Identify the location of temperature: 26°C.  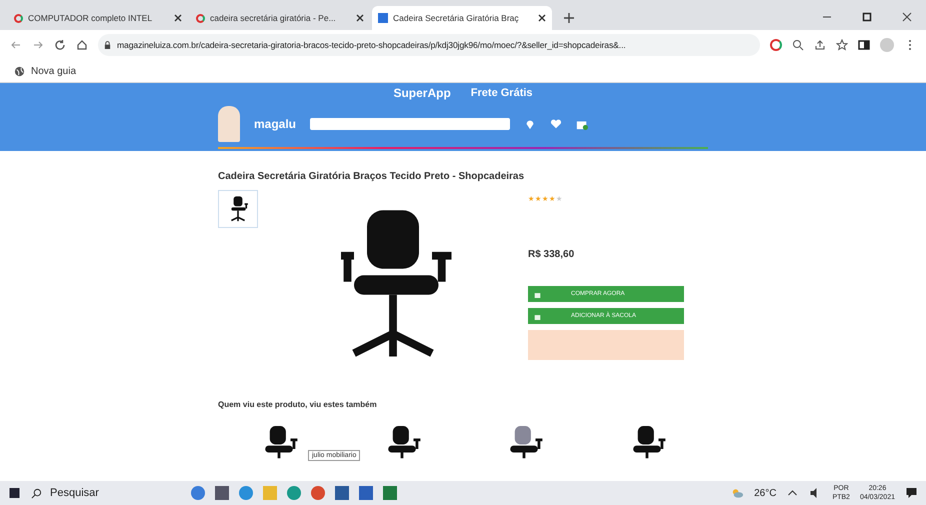
(765, 493).